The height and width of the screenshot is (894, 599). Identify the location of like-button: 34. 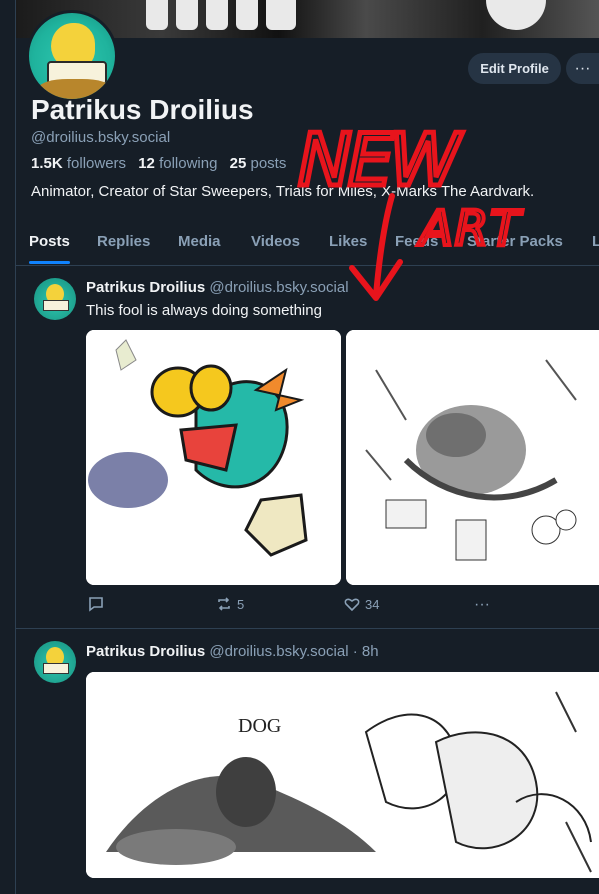
(361, 604).